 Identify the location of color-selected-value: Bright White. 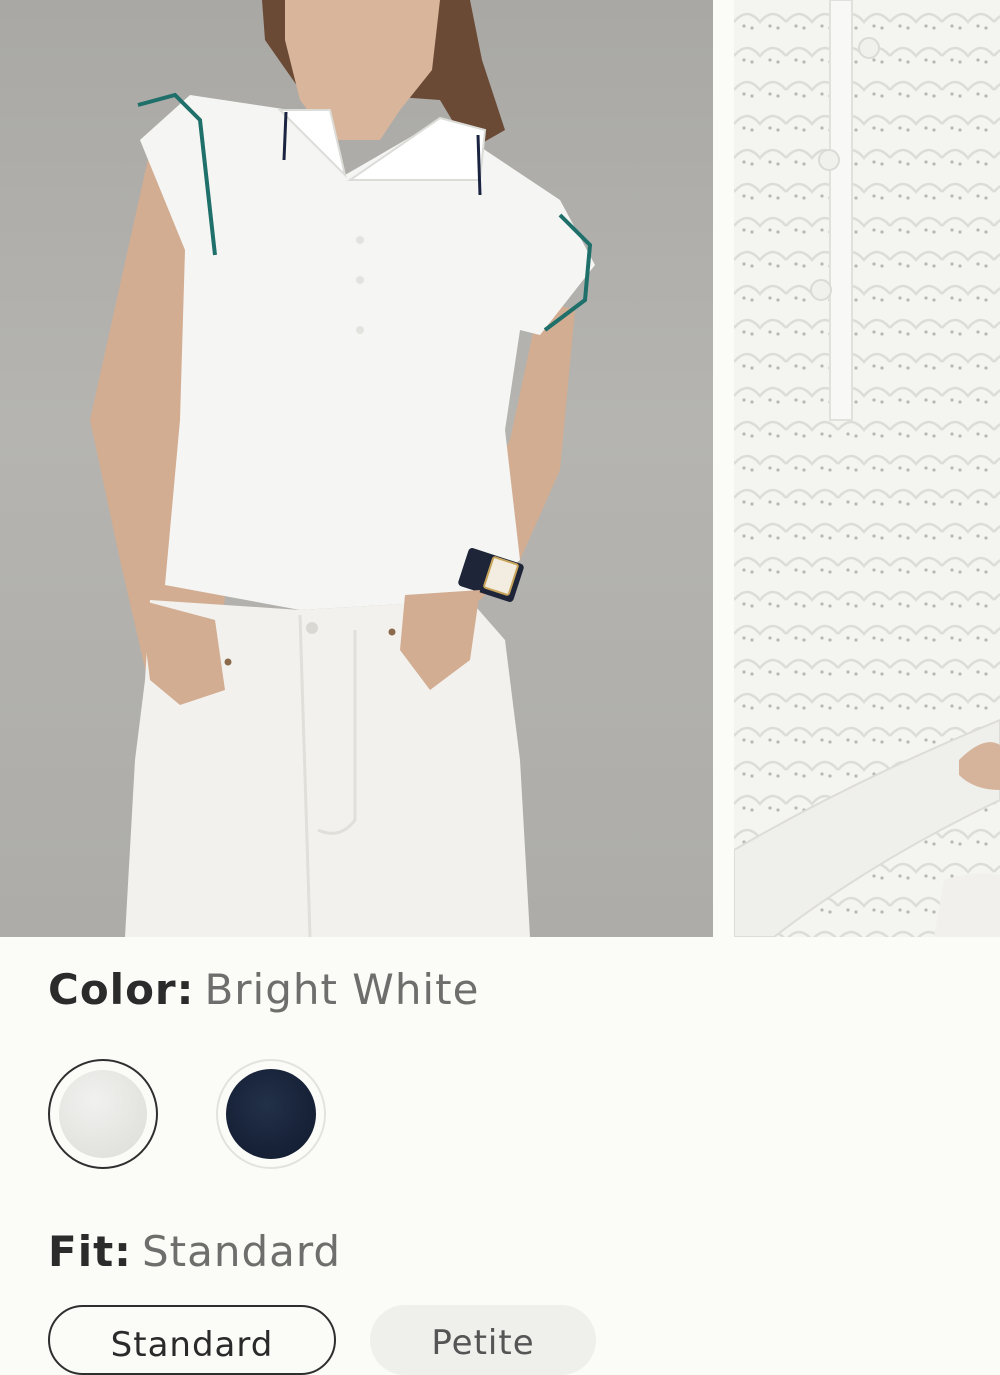
(342, 989).